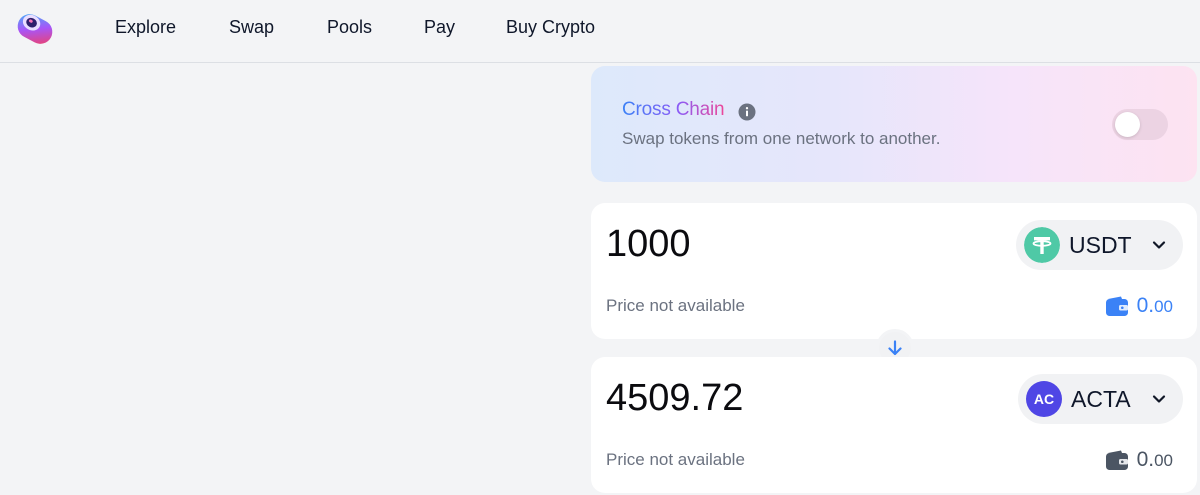 The width and height of the screenshot is (1200, 495). I want to click on from-token-selector: USDT, so click(1099, 245).